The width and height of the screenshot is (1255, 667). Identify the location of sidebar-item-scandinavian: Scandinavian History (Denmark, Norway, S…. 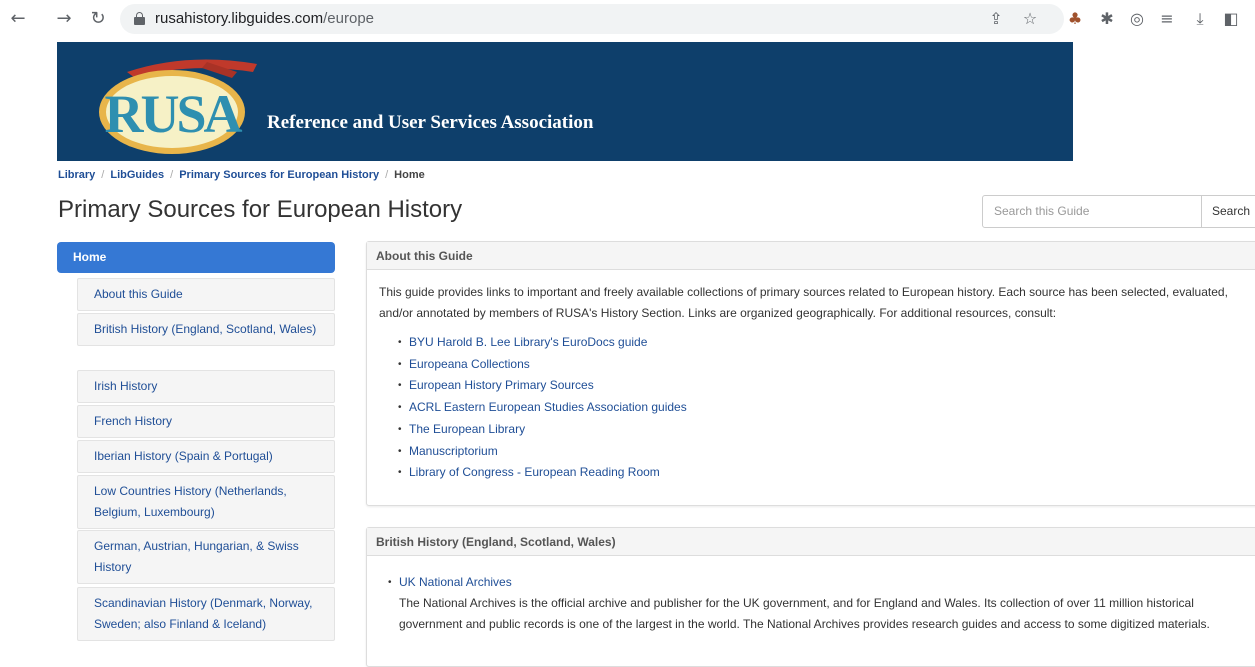
(206, 614).